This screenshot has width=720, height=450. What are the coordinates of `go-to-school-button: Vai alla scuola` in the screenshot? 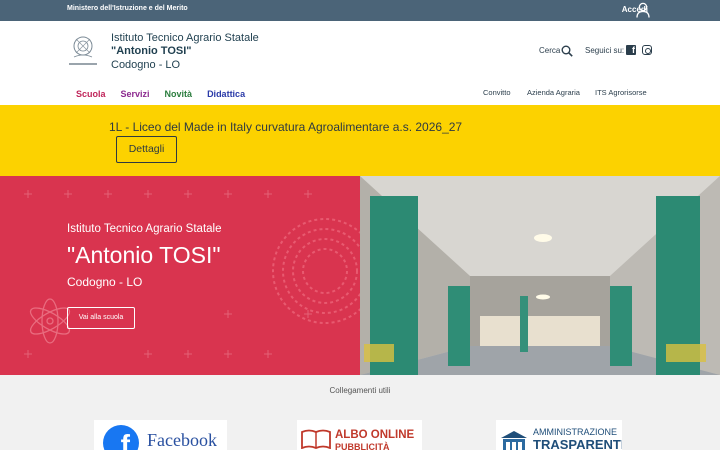 It's located at (101, 318).